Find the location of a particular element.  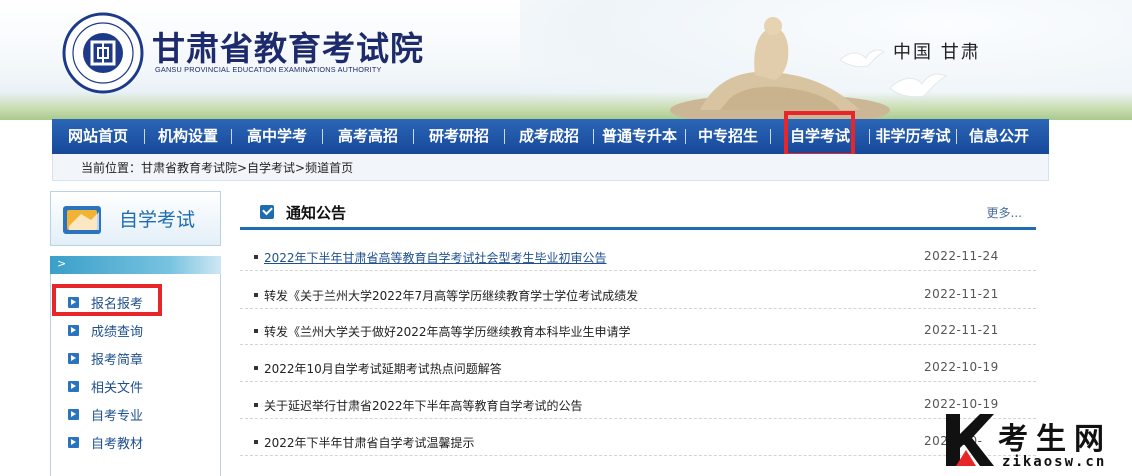

notice-row: 2022年下半年甘肃省自学考试温馨提示 2022-10- is located at coordinates (638, 442).